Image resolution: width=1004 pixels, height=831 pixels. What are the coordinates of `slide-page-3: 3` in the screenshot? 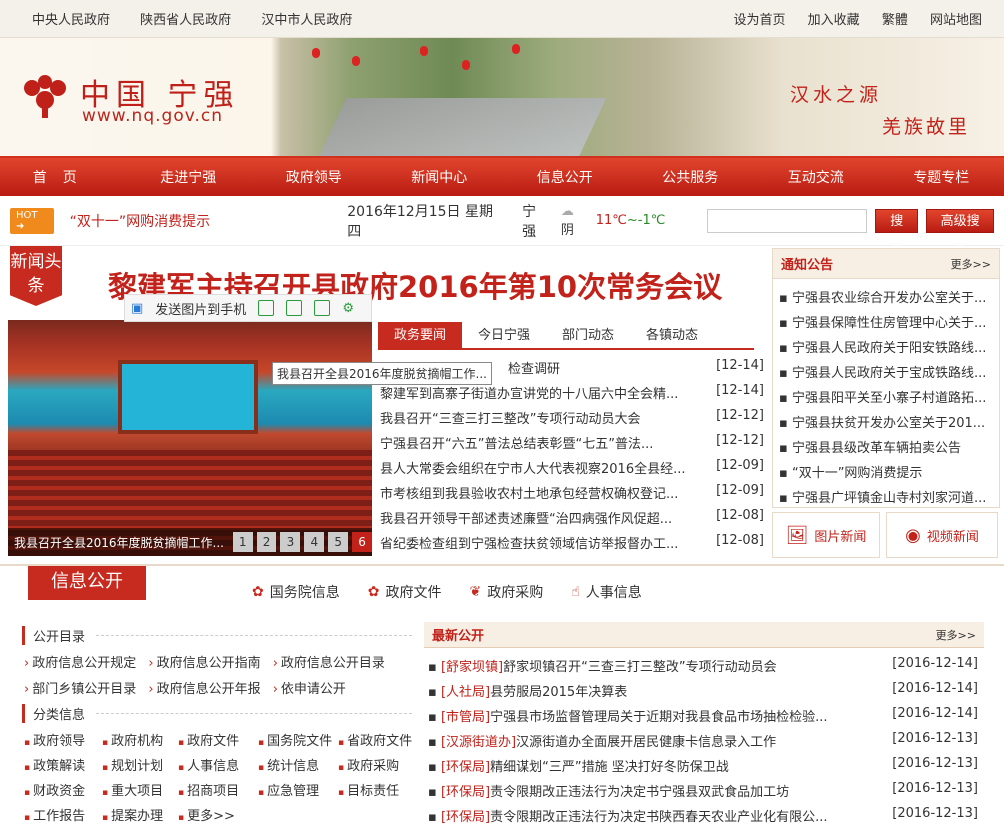 It's located at (290, 542).